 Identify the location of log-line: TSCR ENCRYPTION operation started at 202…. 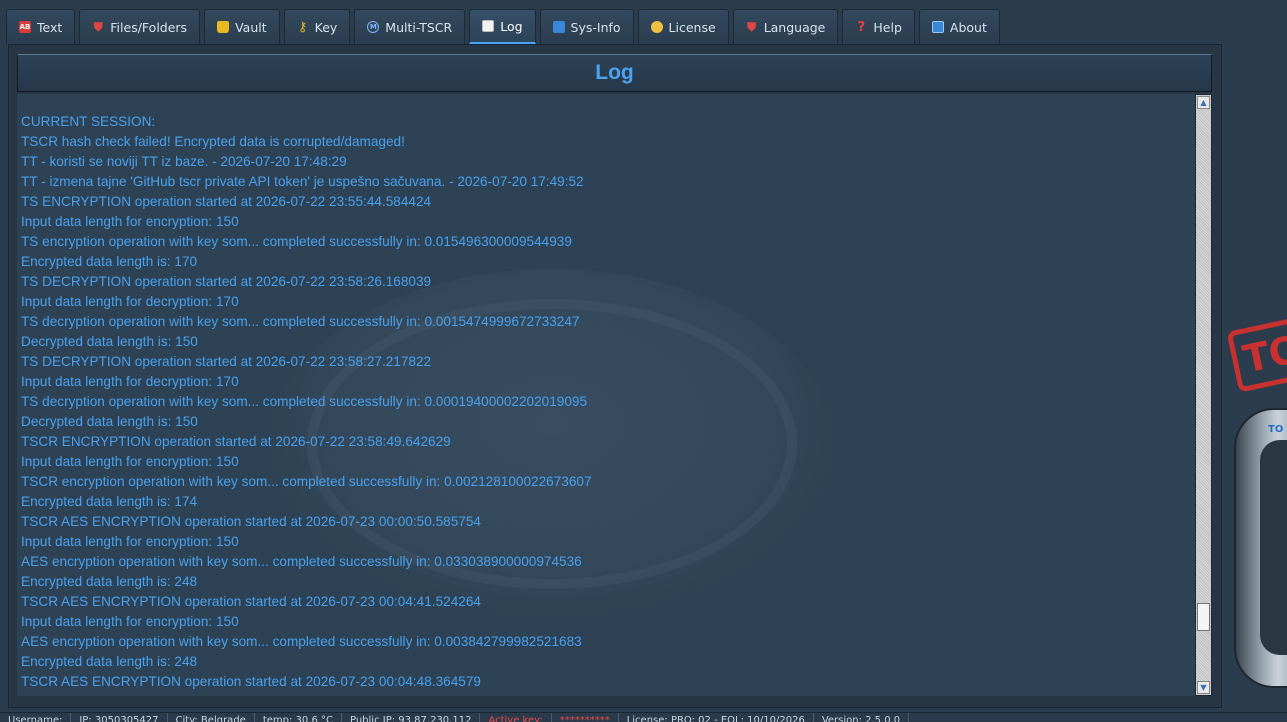
(236, 441).